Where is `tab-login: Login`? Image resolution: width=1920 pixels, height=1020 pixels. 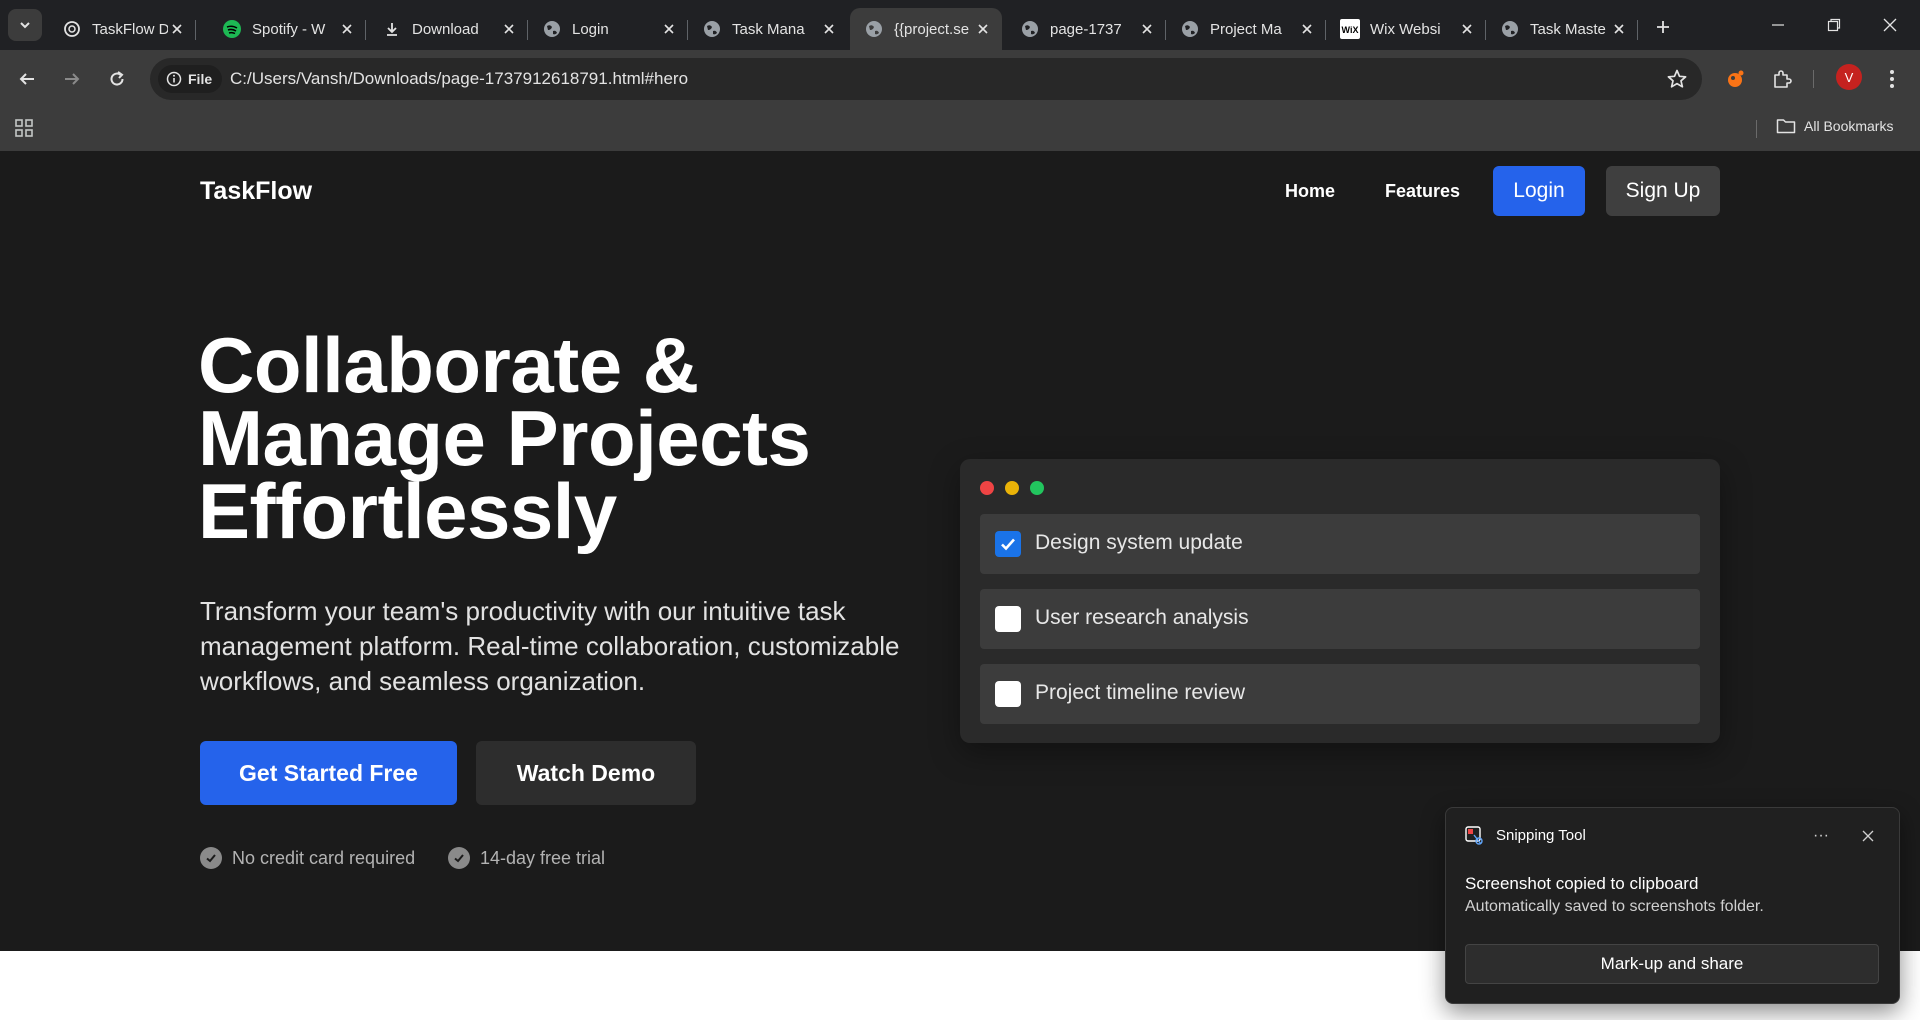
tab-login: Login is located at coordinates (608, 29).